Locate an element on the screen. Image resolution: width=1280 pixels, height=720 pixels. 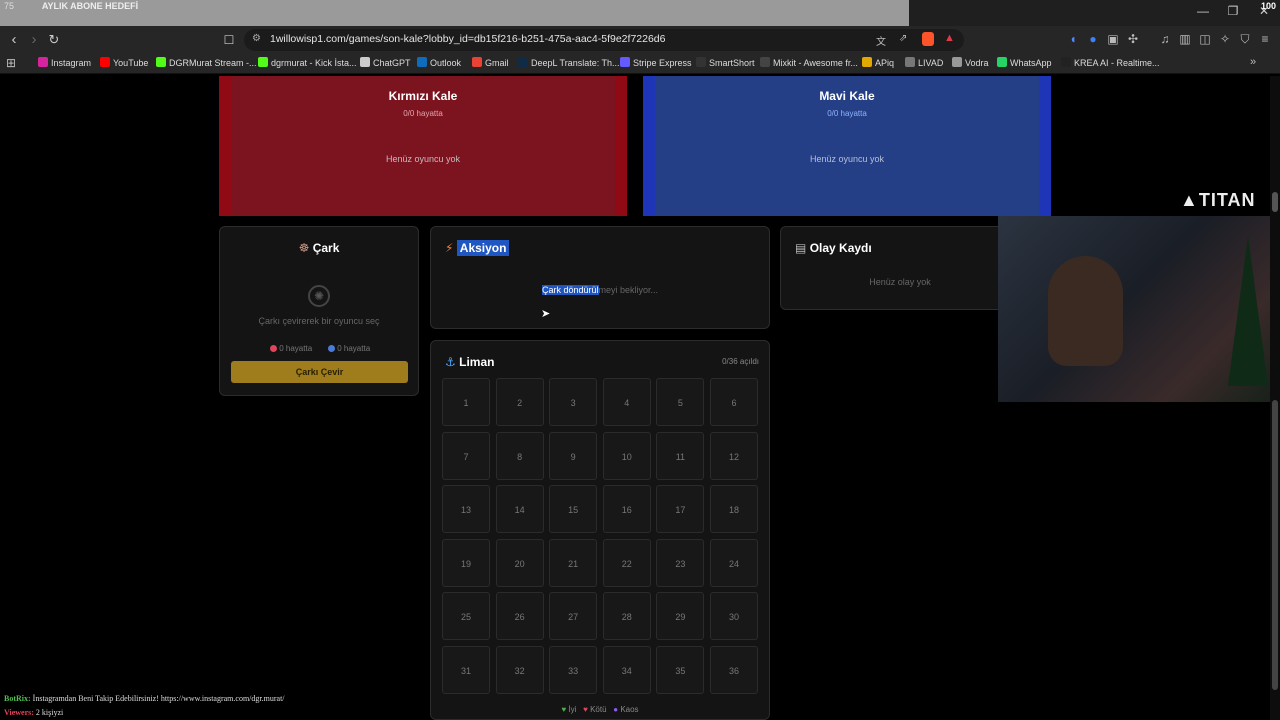
bookmark-item: WhatsApp is located at coordinates (1024, 62).